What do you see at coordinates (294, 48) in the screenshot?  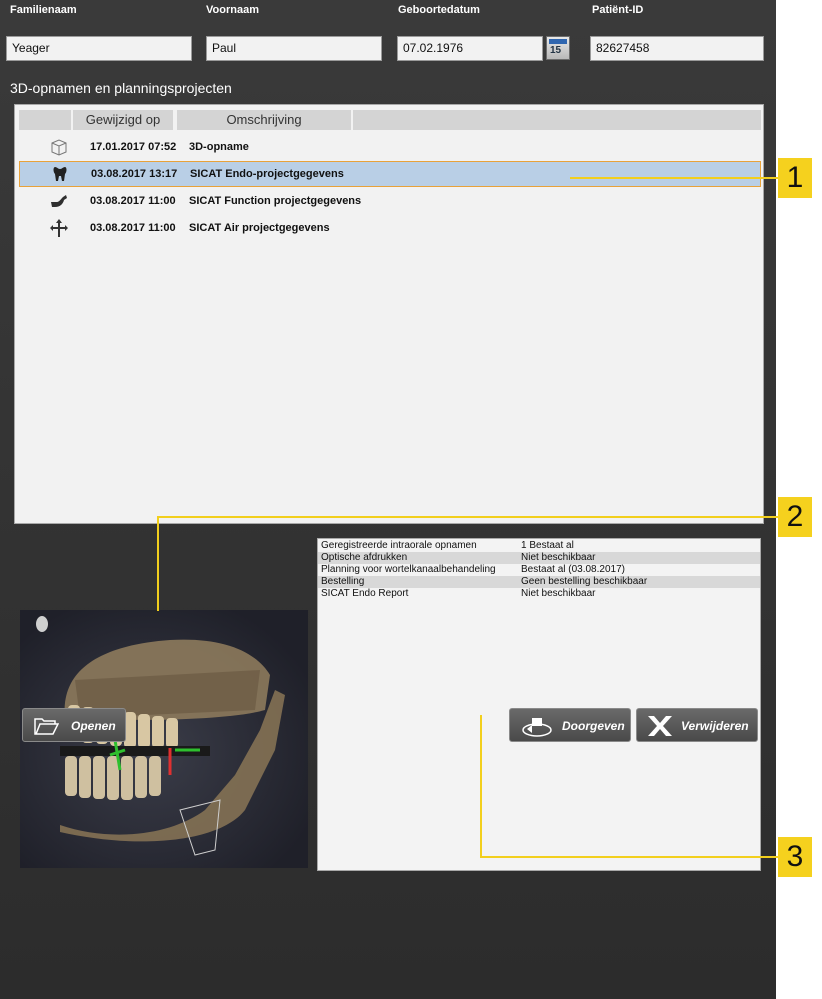 I see `voornaam-field: Paul` at bounding box center [294, 48].